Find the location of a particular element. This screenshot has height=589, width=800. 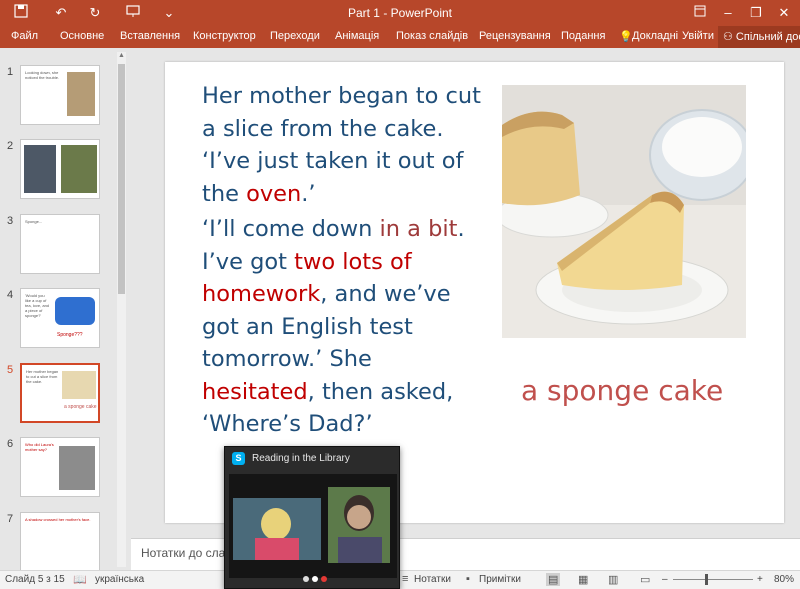

tab-review: Рецензування is located at coordinates (515, 36).